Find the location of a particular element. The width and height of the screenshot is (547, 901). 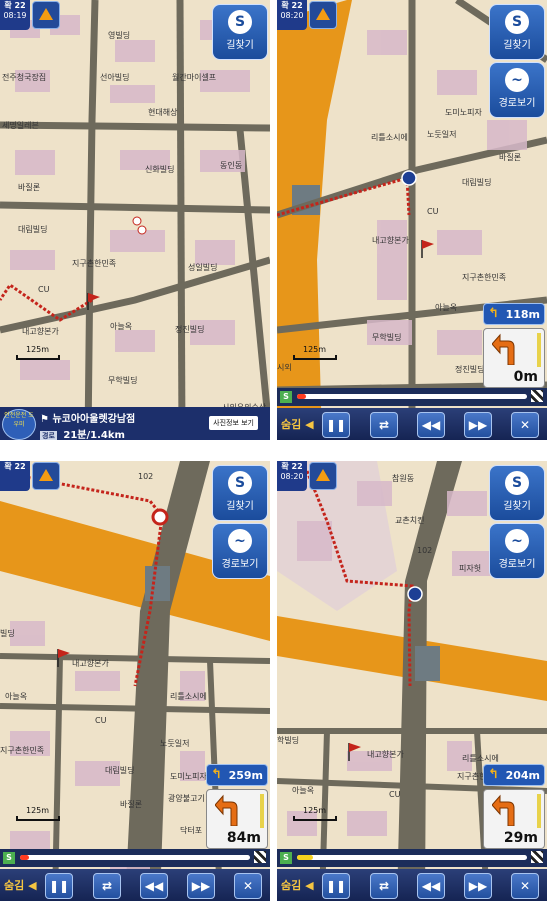

poi-label: 참원동 is located at coordinates (403, 478).